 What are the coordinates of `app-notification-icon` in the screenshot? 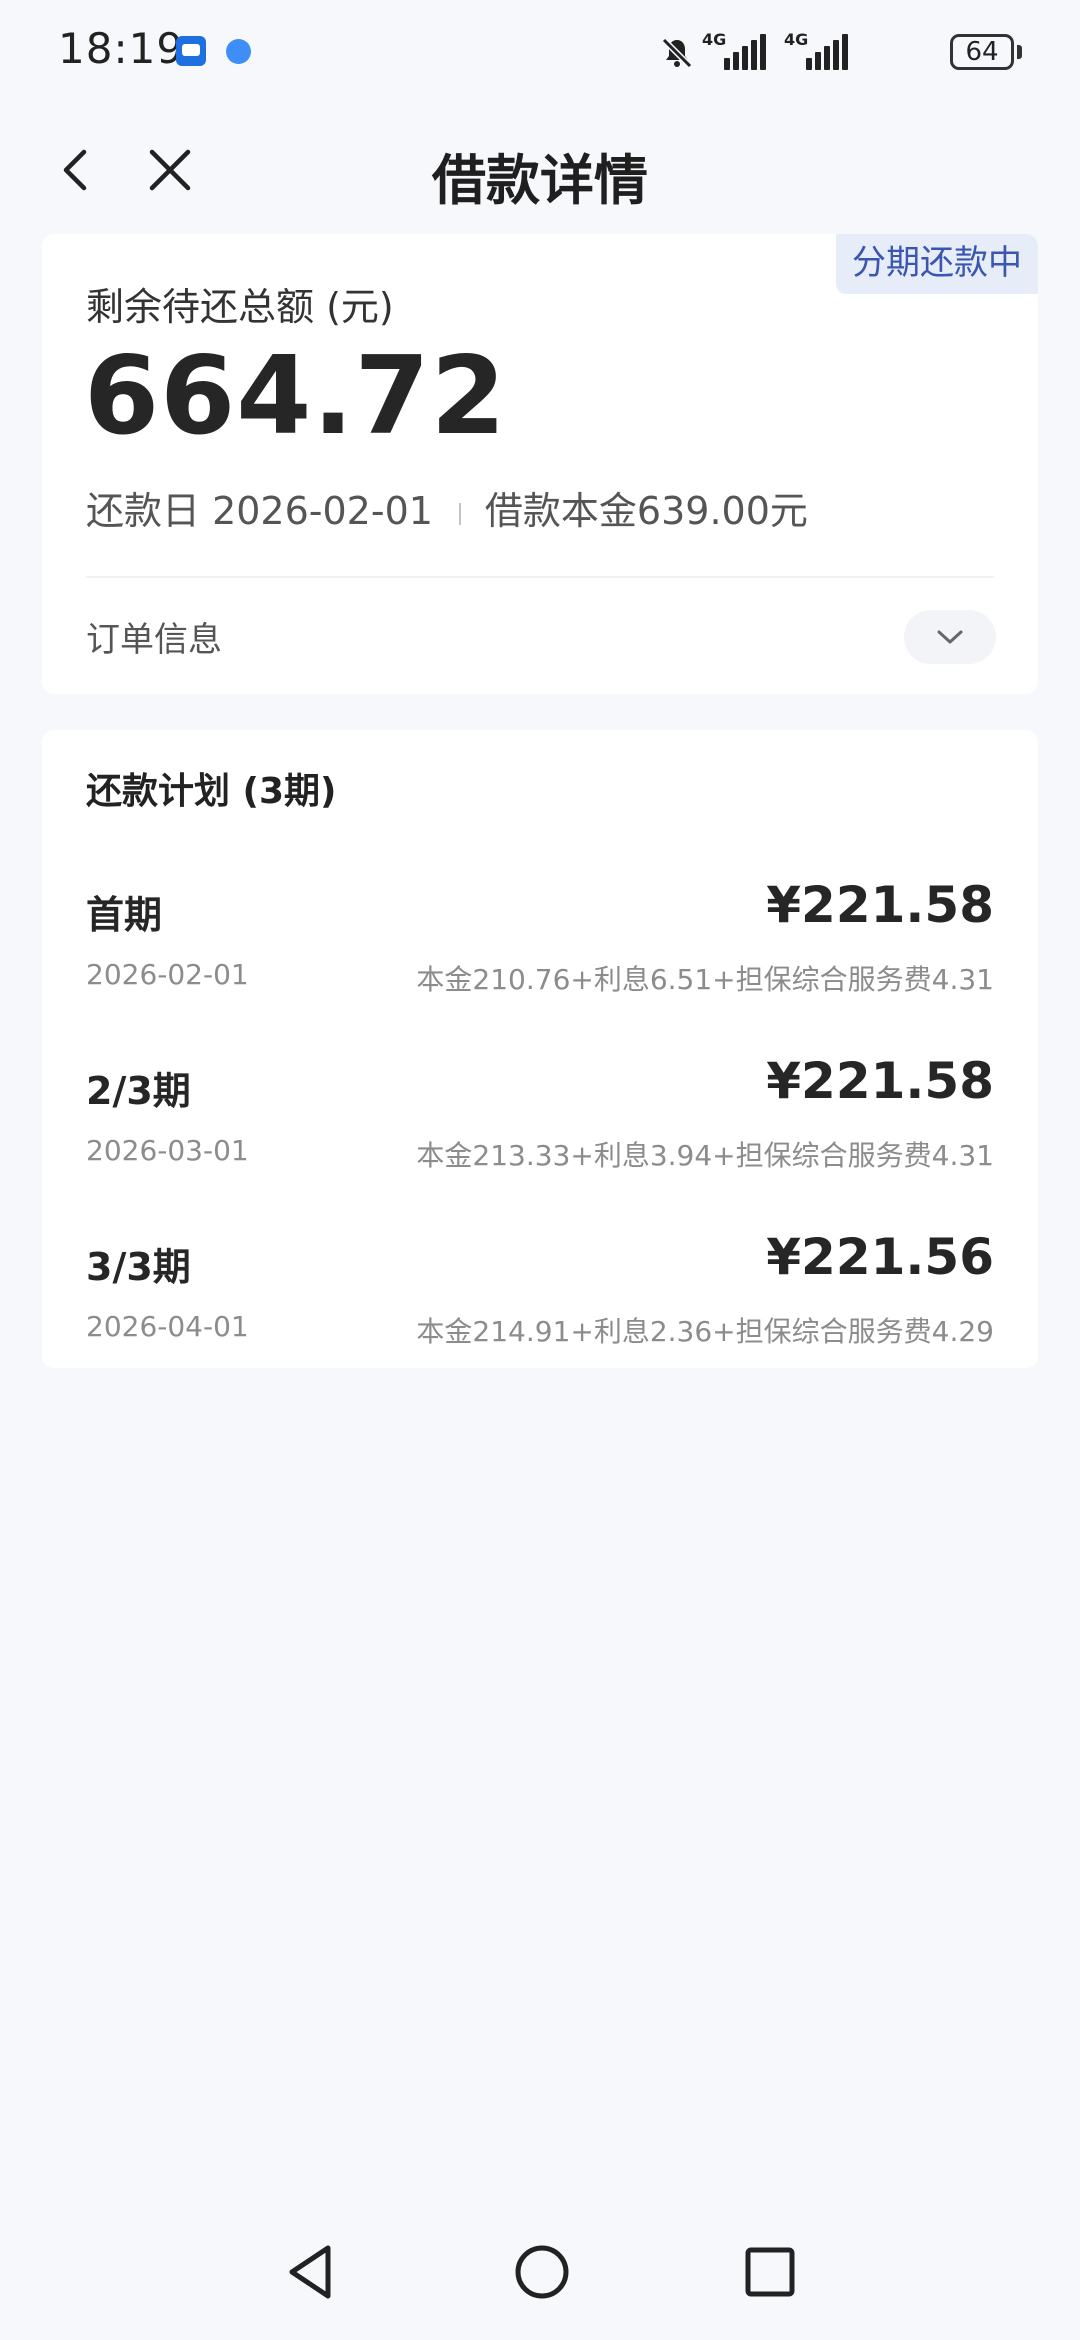 It's located at (191, 51).